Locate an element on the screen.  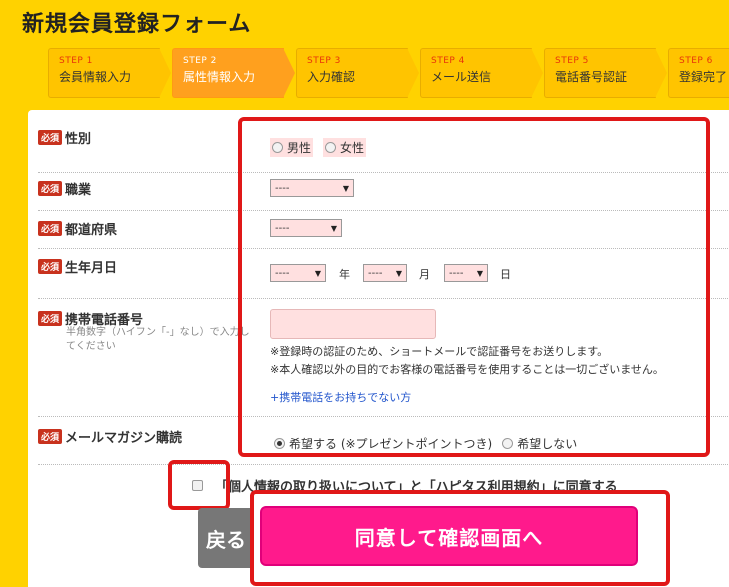
form-row-birthday: 必須 生年月日 ---- ▼ 年 ---- ▼ 月 ---- ▼ 日 is located at coordinates (383, 274).